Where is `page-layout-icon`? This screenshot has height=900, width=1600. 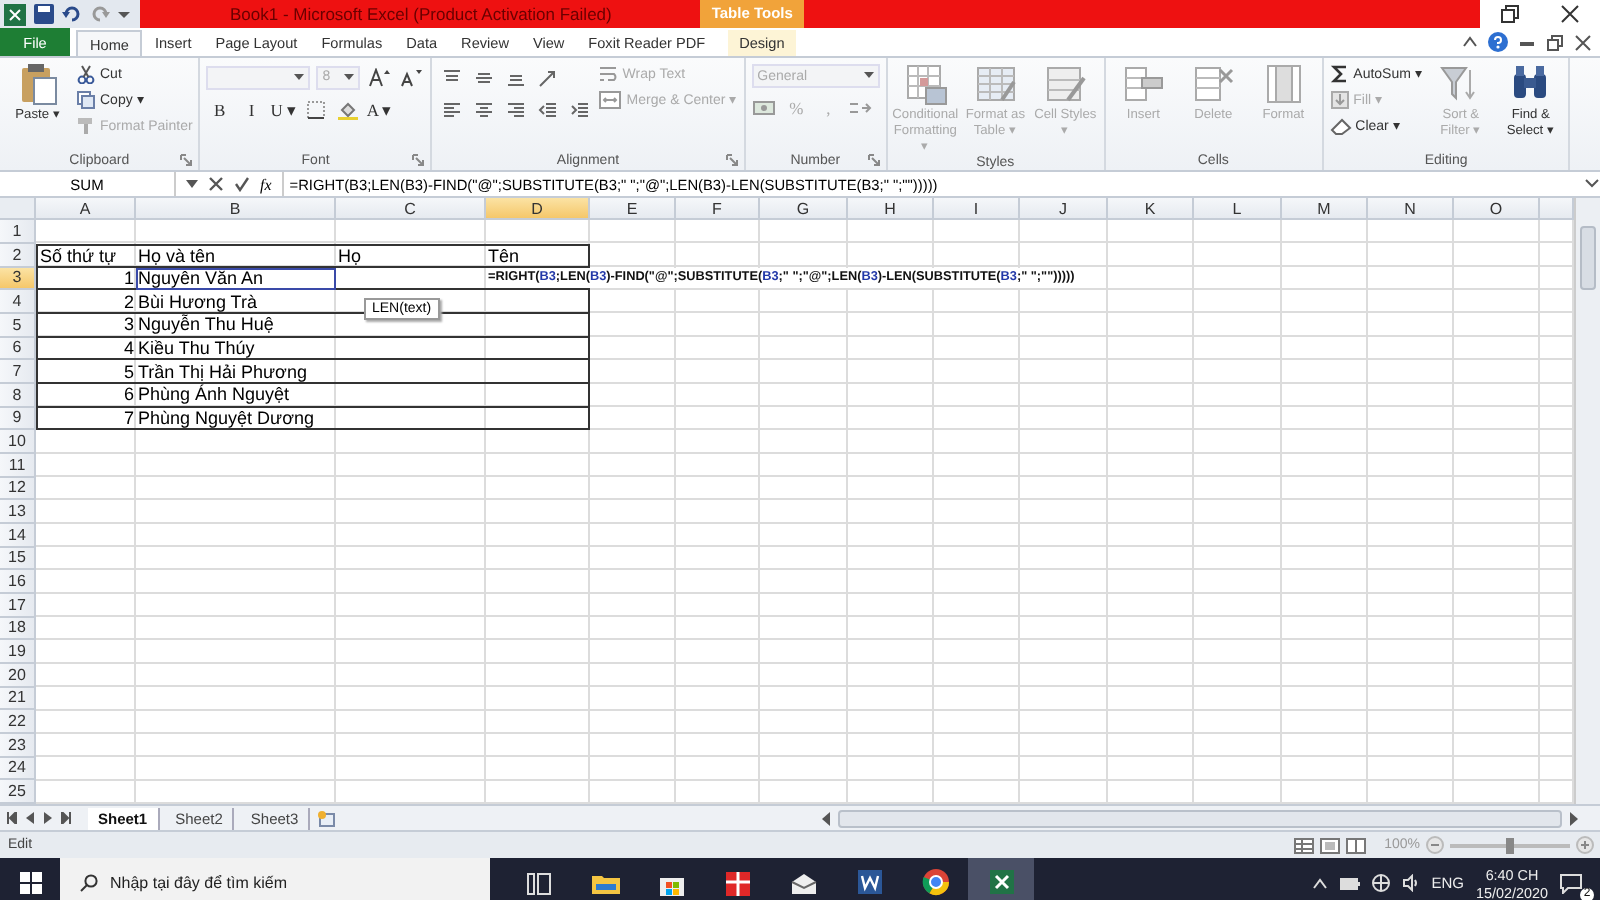 page-layout-icon is located at coordinates (1330, 845).